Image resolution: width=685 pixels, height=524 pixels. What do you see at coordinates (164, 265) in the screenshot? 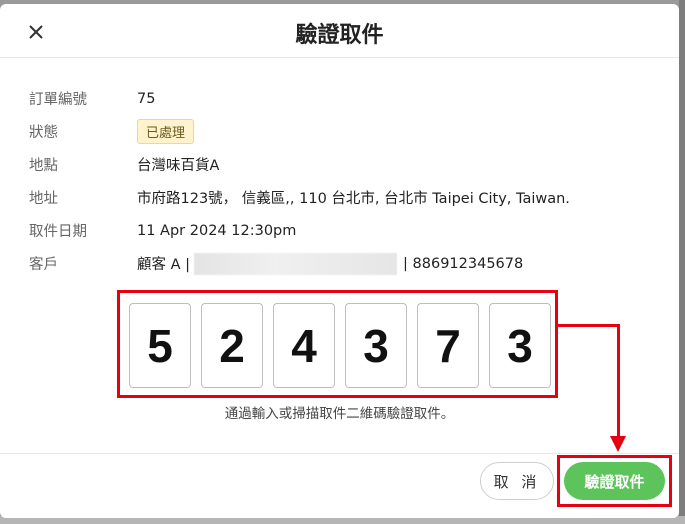
I see `customer-name: 顧客 A |` at bounding box center [164, 265].